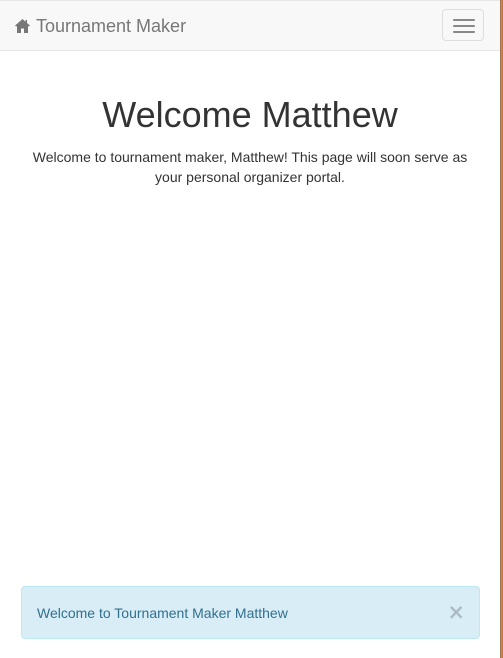 The height and width of the screenshot is (658, 503). I want to click on page-title: Welcome Matthew, so click(250, 114).